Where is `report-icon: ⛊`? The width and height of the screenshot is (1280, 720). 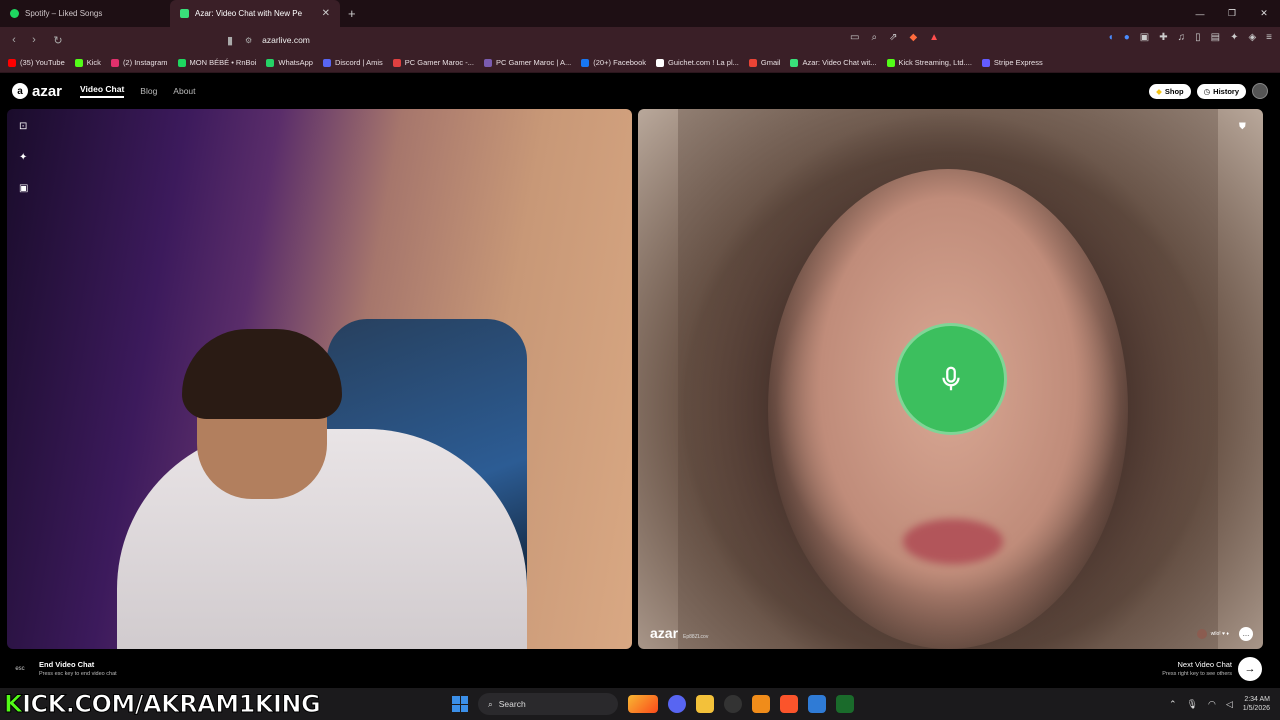 report-icon: ⛊ is located at coordinates (1246, 128).